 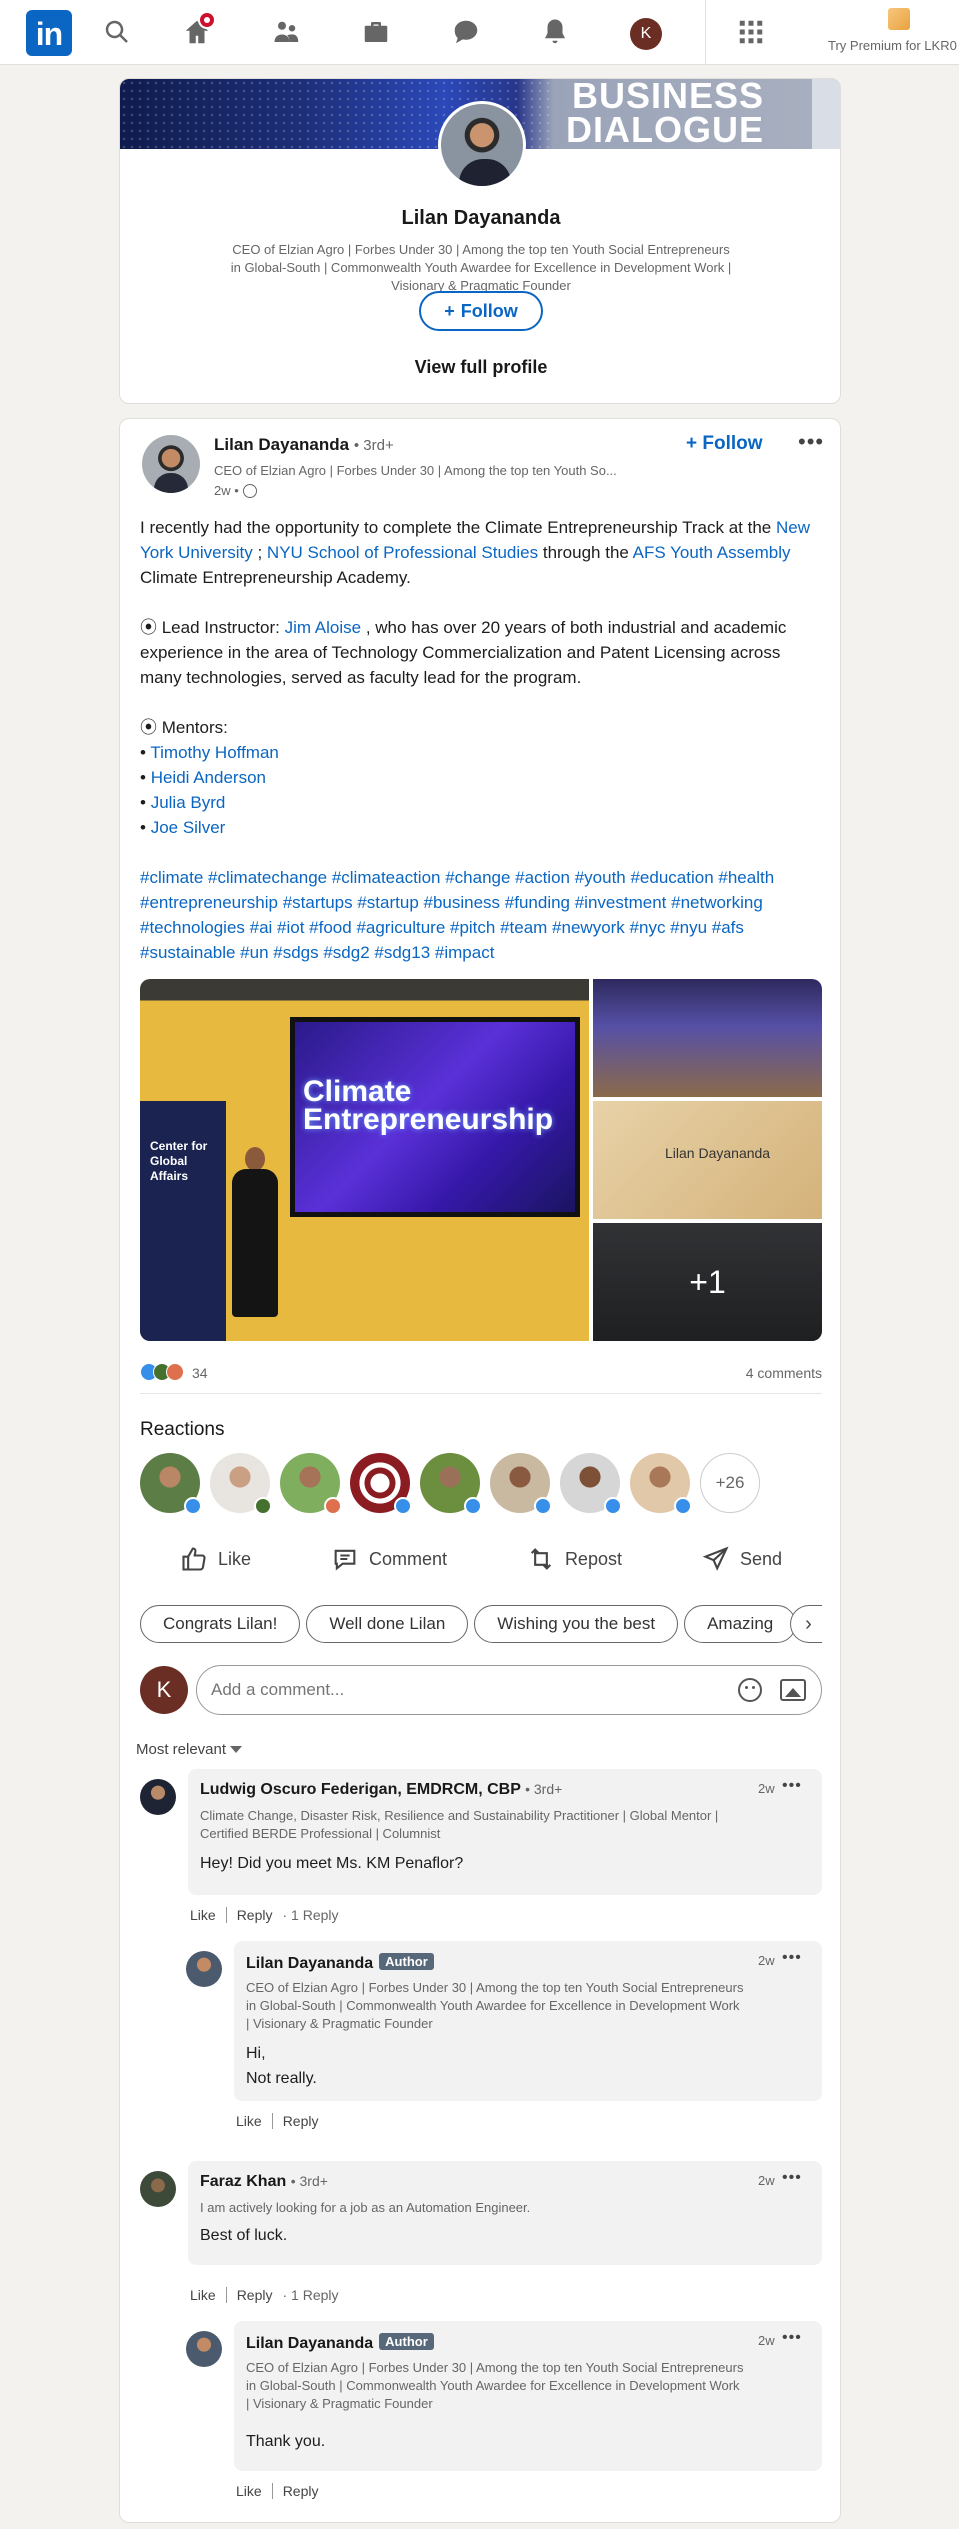 I want to click on suggestion-chip: Wishing you the best, so click(x=576, y=1624).